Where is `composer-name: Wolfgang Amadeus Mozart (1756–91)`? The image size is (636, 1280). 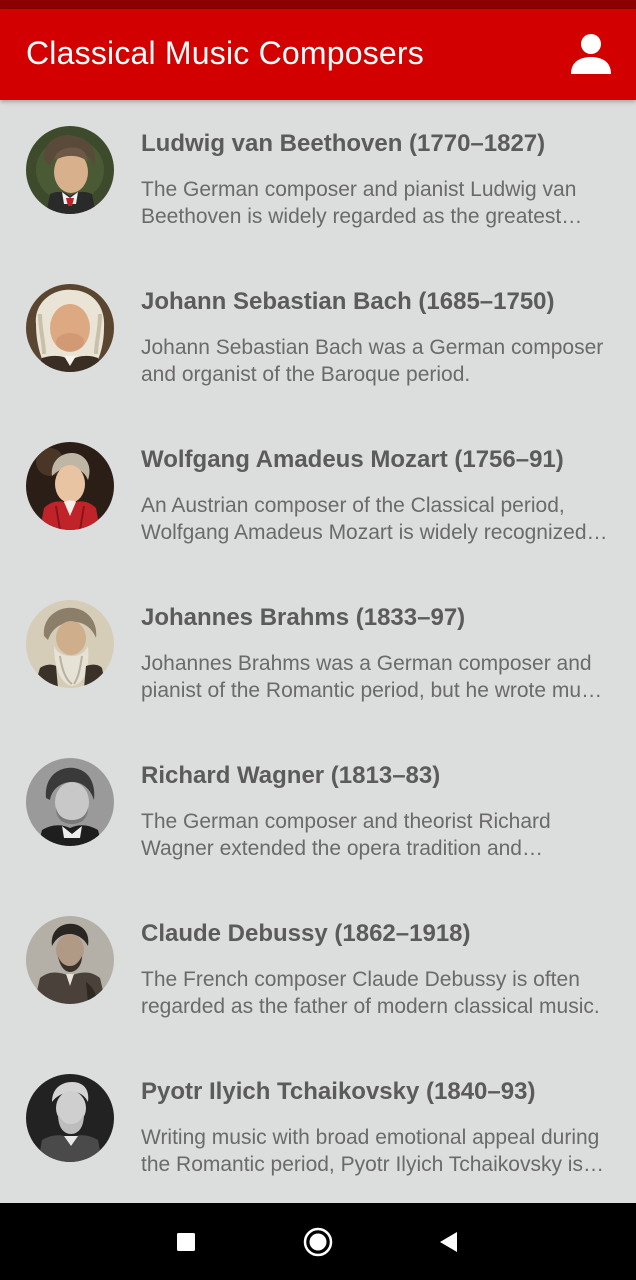 composer-name: Wolfgang Amadeus Mozart (1756–91) is located at coordinates (352, 459).